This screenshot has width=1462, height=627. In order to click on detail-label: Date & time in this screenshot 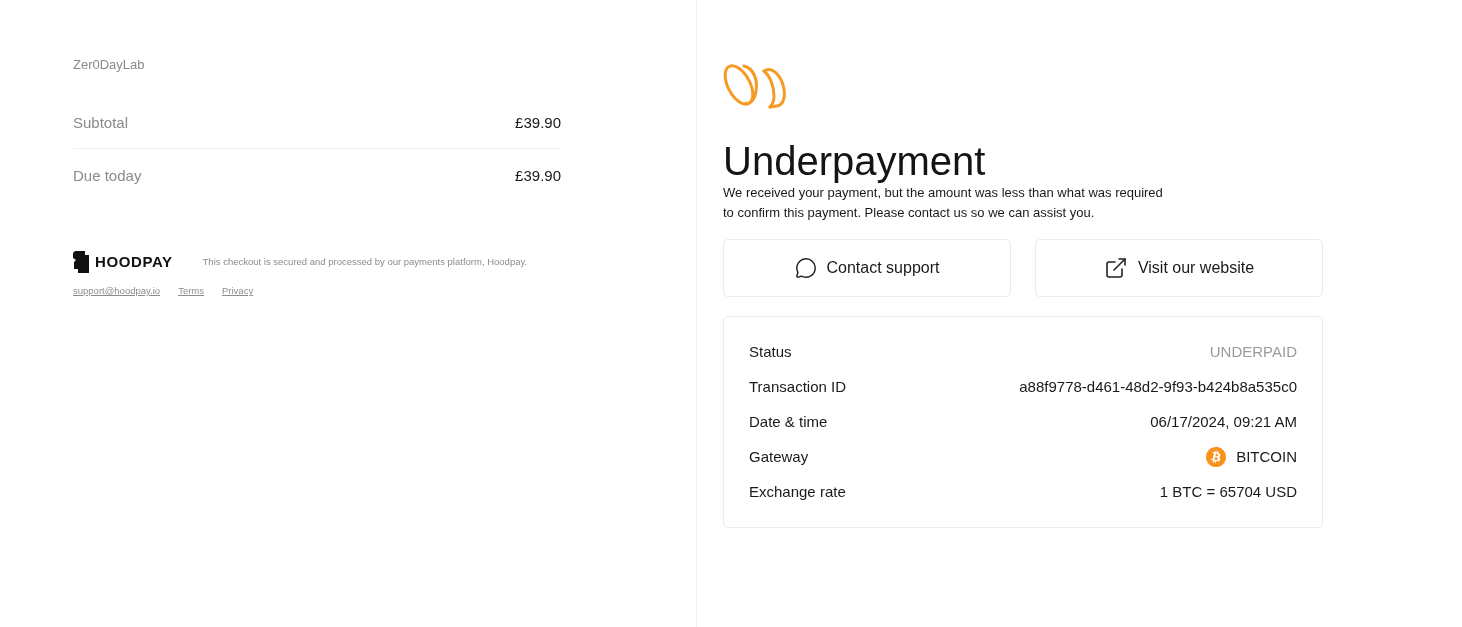, I will do `click(788, 422)`.